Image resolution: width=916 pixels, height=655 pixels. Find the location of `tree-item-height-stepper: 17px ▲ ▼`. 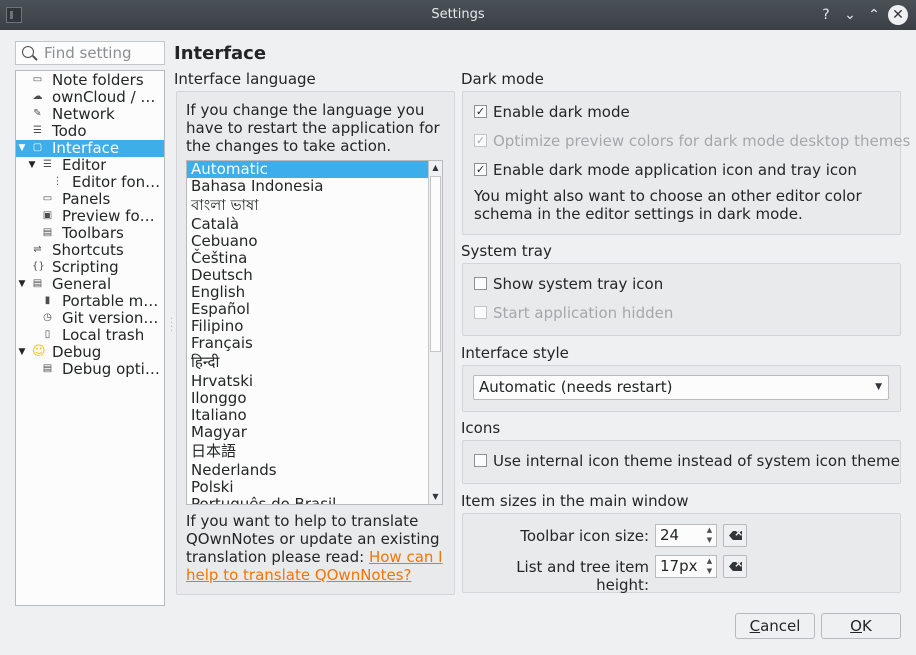

tree-item-height-stepper: 17px ▲ ▼ is located at coordinates (686, 566).